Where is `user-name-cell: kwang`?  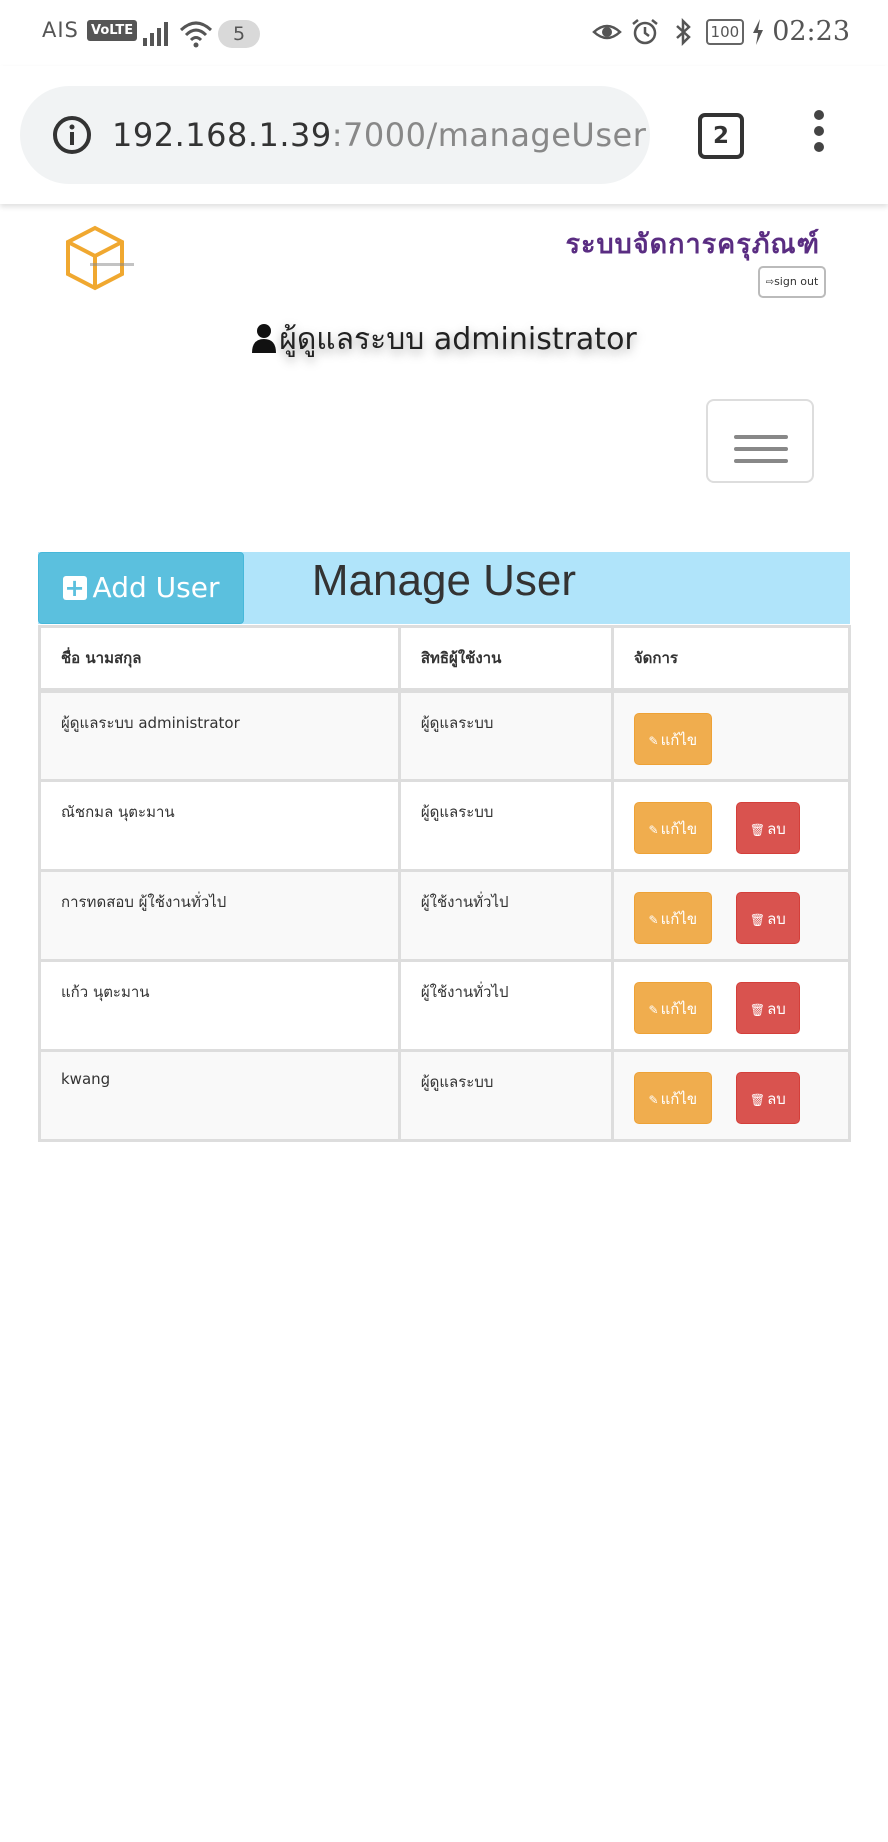 user-name-cell: kwang is located at coordinates (219, 1095).